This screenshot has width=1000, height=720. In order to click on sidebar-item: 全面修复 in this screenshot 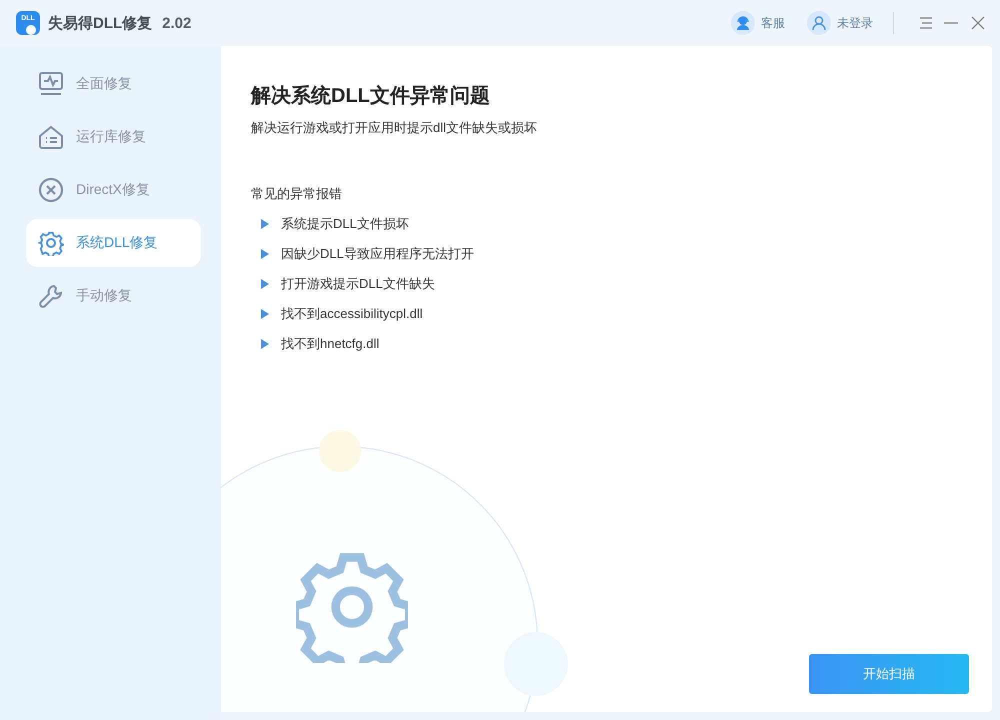, I will do `click(113, 84)`.